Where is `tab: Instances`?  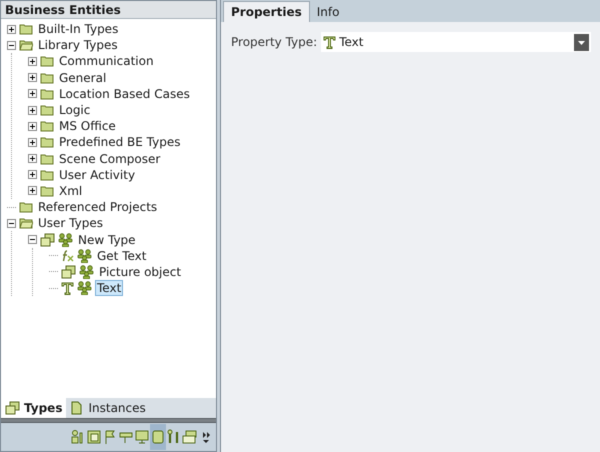 tab: Instances is located at coordinates (108, 408).